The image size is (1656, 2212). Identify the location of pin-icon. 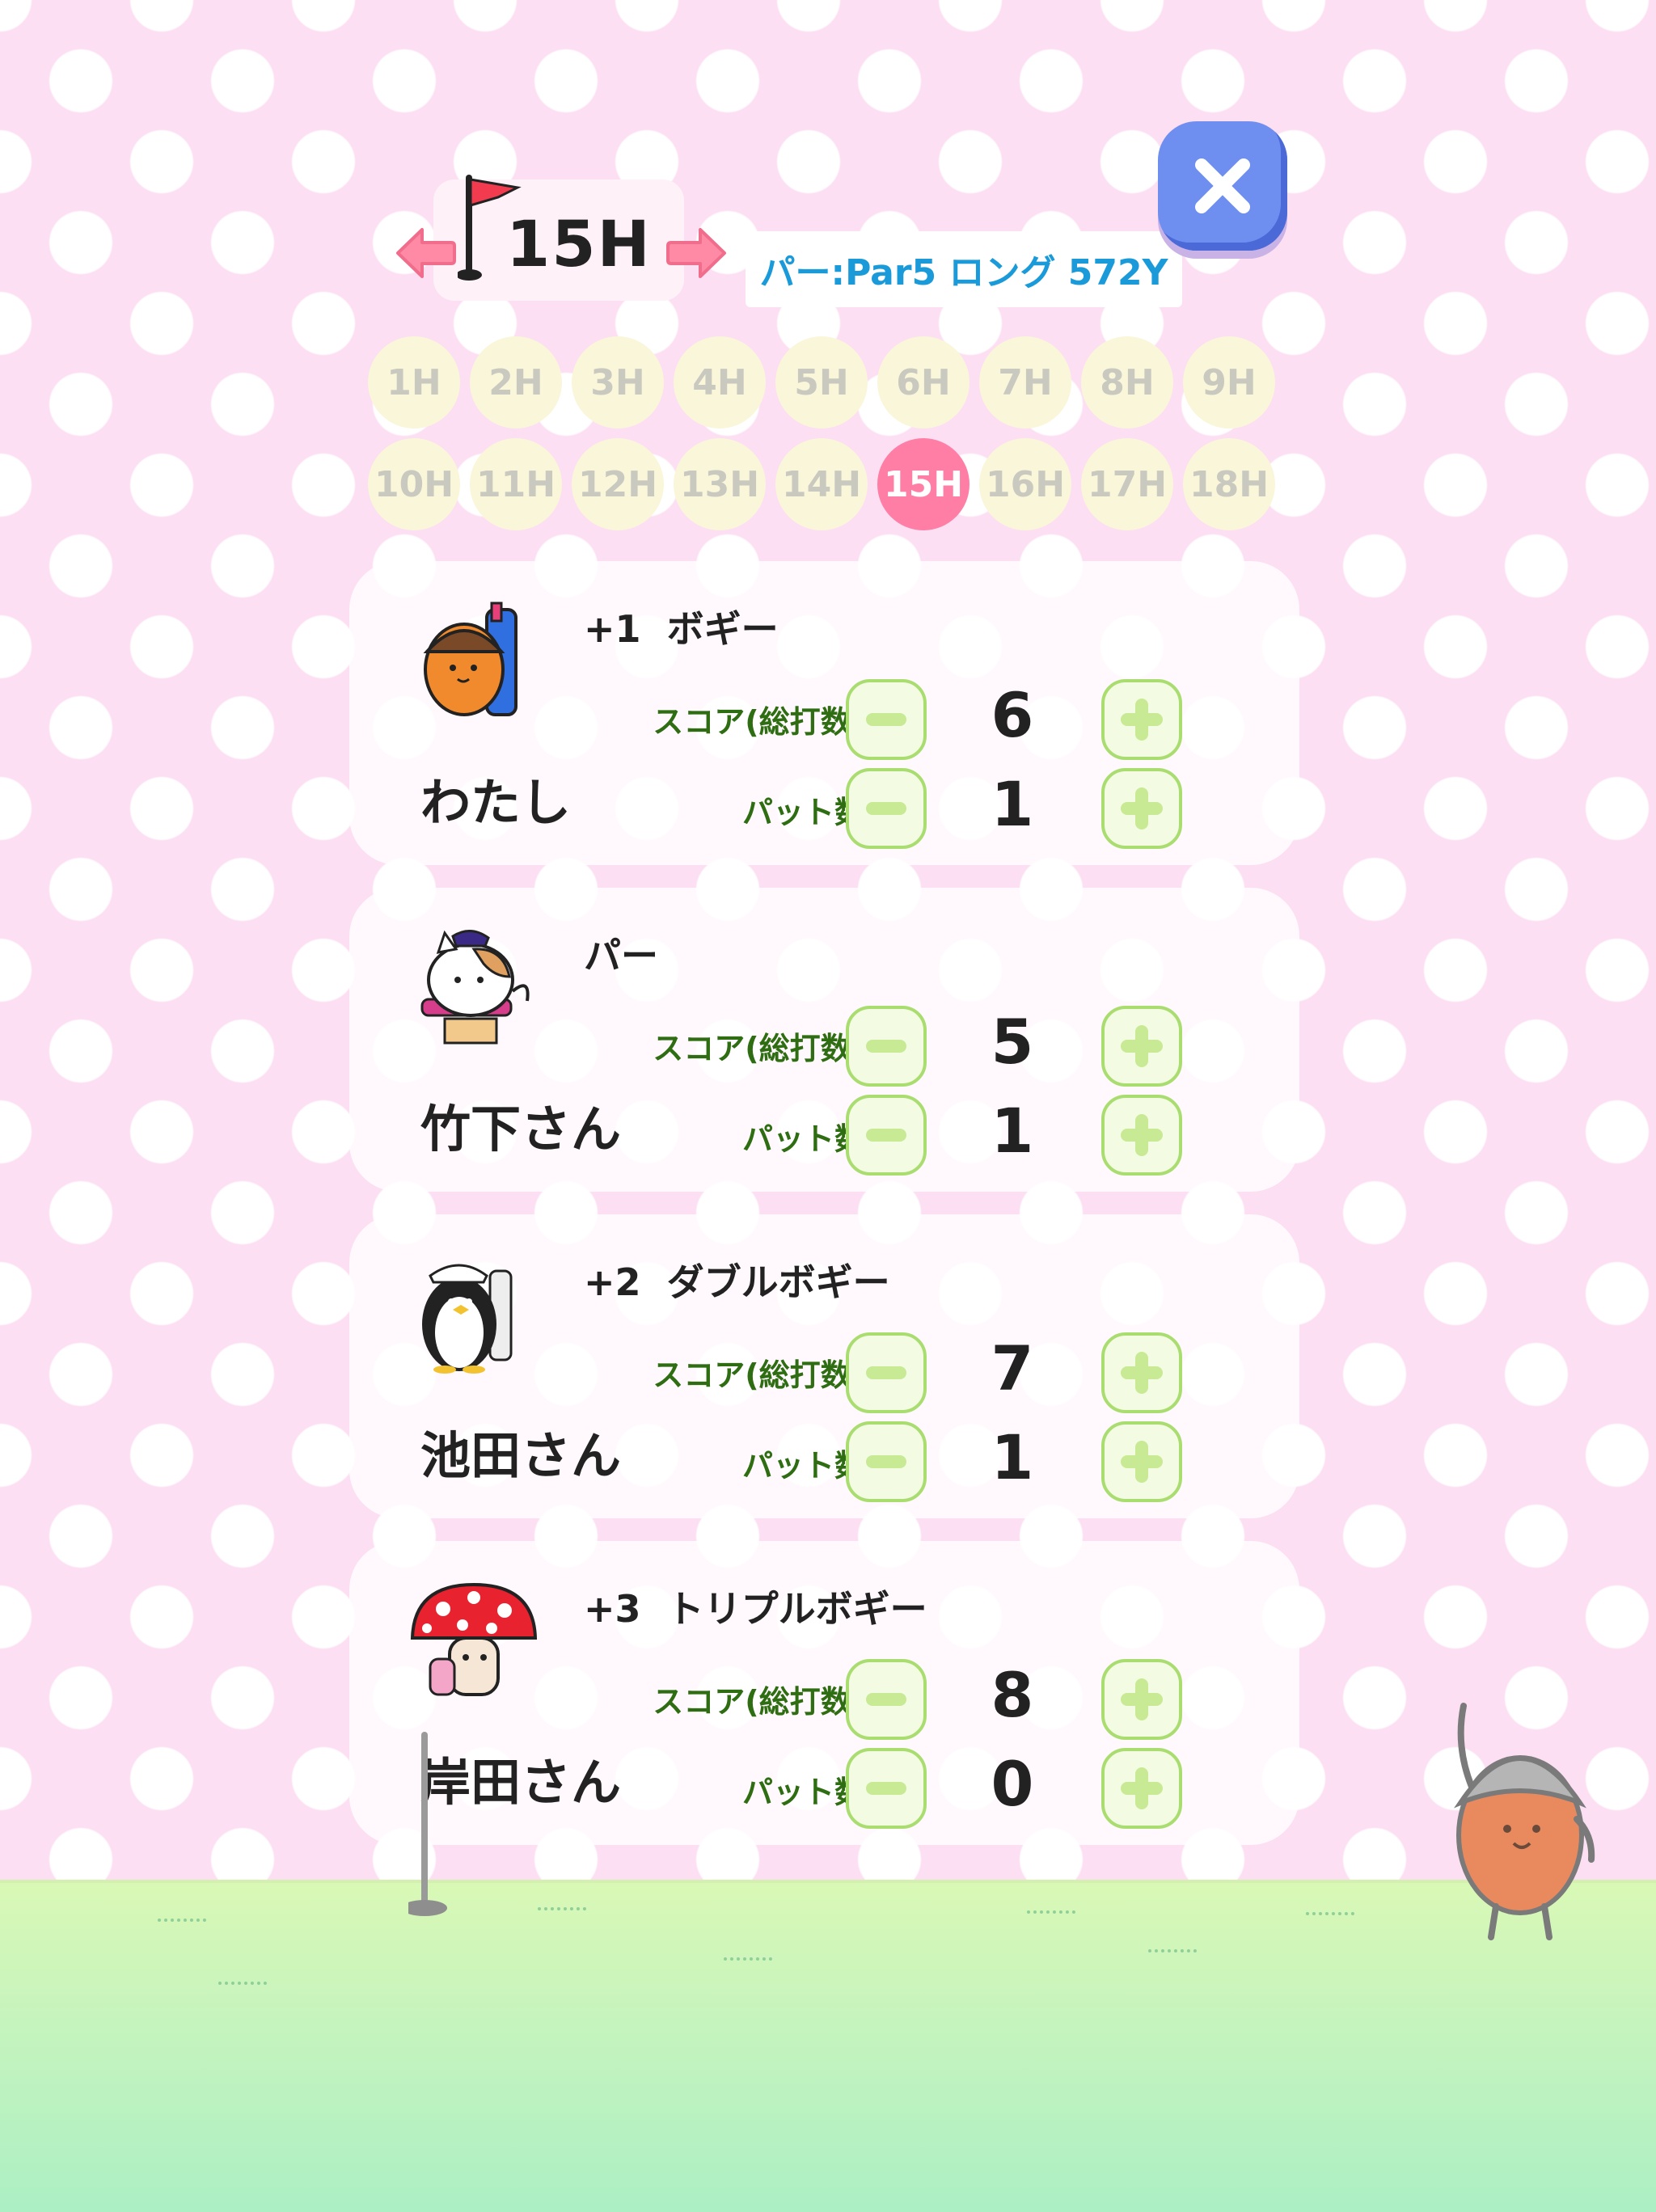
(429, 1825).